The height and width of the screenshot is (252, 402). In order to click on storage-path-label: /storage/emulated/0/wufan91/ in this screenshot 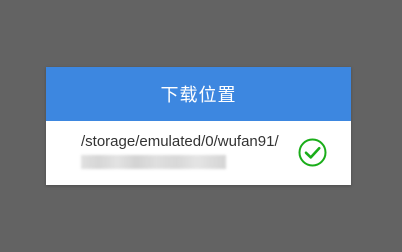, I will do `click(180, 141)`.